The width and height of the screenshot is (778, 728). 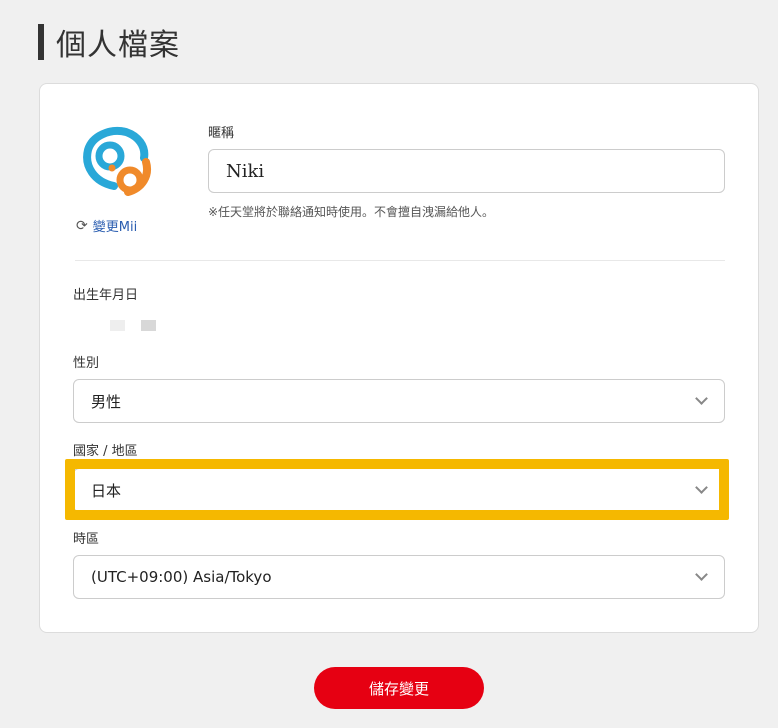 I want to click on save-changes-button: 儲存變更, so click(x=399, y=688).